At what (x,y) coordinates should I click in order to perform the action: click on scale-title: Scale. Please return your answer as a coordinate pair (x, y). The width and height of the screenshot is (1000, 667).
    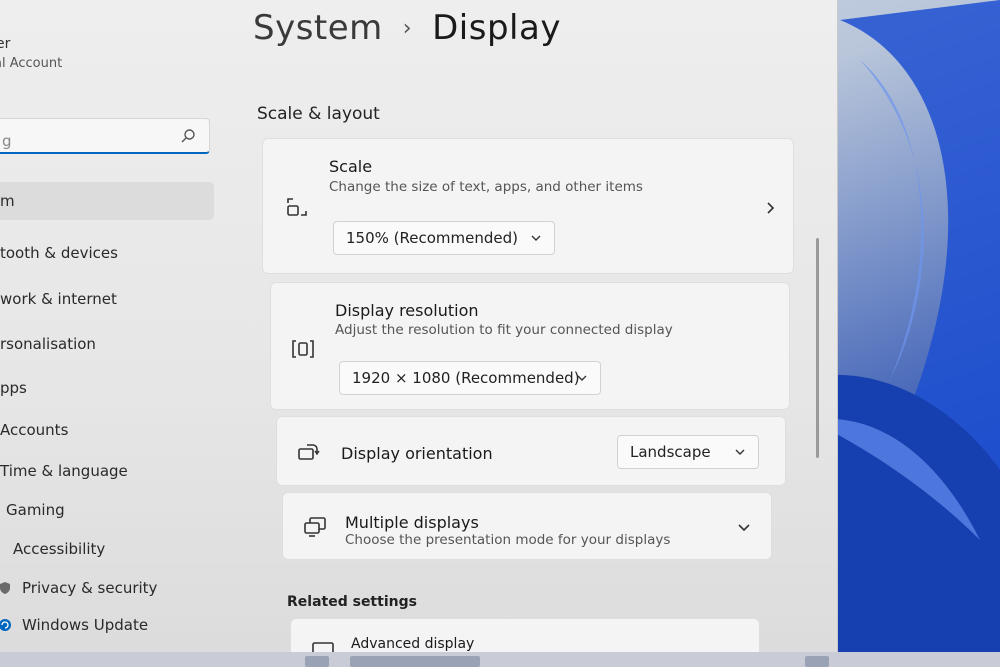
    Looking at the image, I should click on (351, 166).